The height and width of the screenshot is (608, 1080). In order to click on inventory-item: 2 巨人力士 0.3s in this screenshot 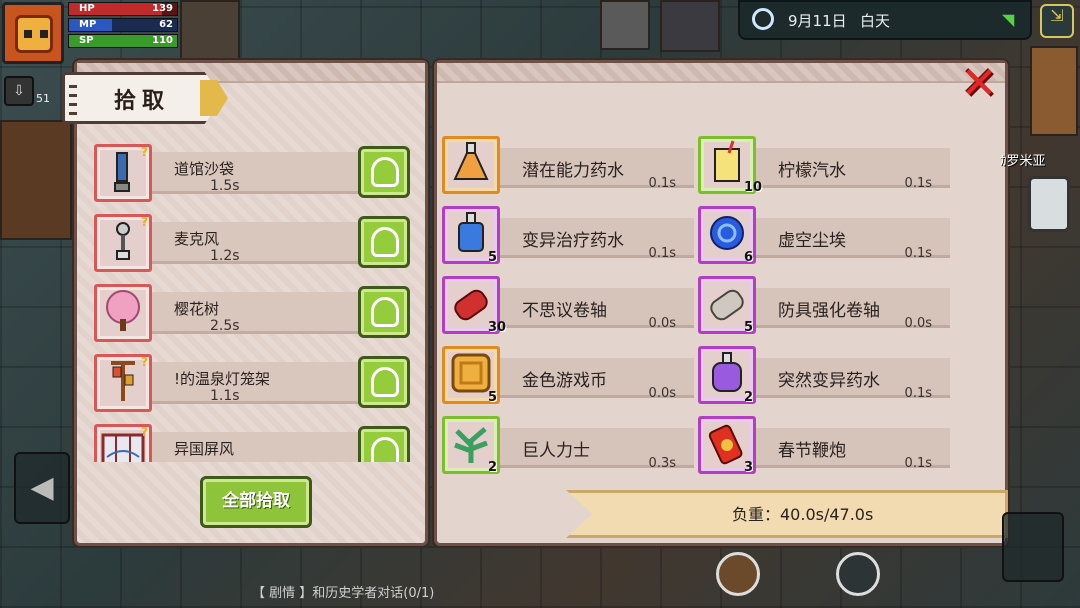, I will do `click(568, 445)`.